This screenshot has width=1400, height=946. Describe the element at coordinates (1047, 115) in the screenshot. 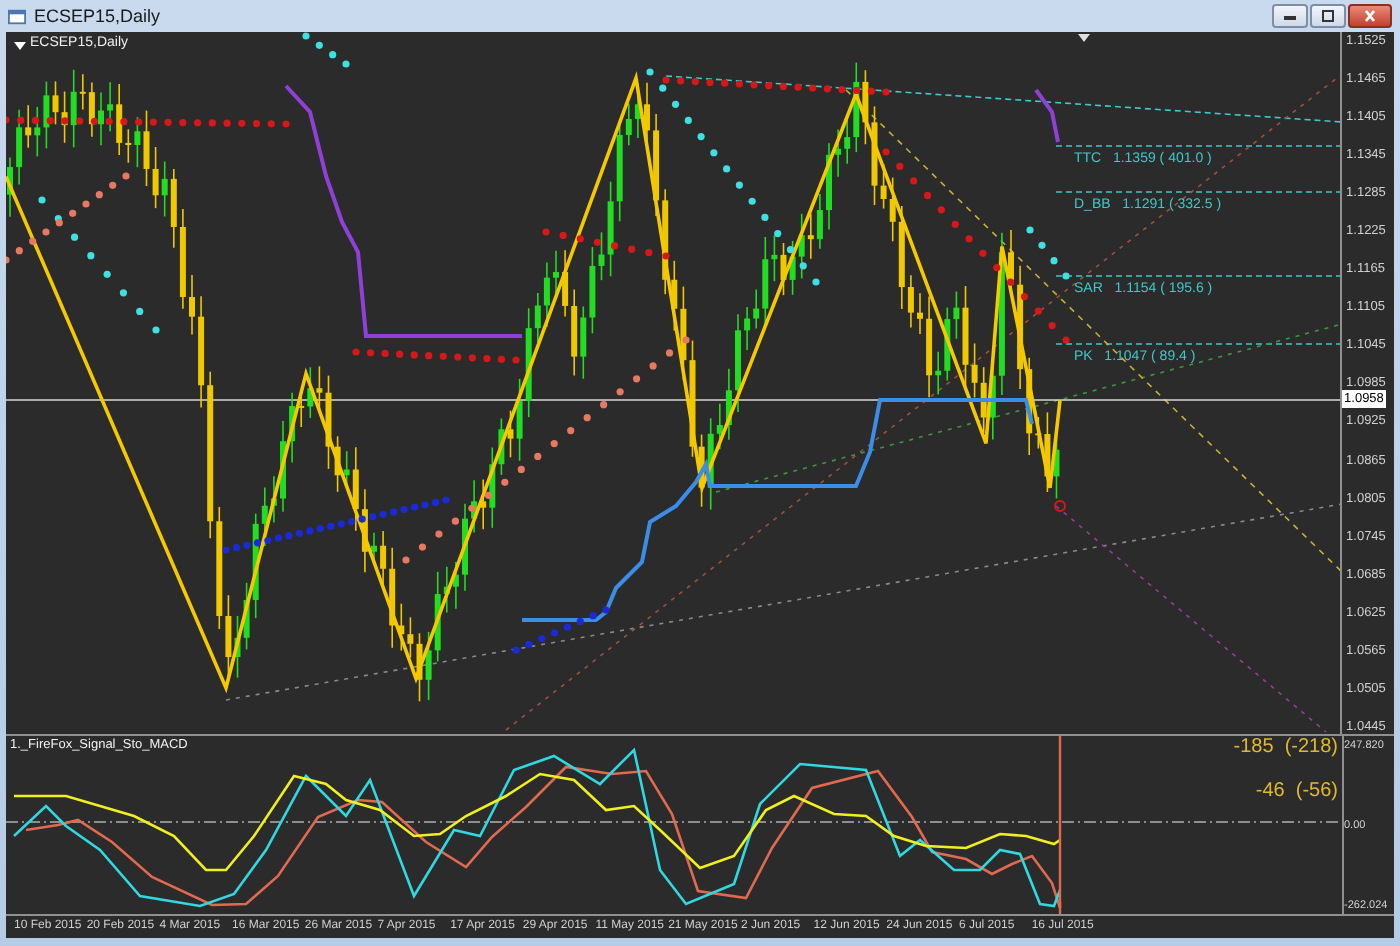

I see `curve-line` at that location.